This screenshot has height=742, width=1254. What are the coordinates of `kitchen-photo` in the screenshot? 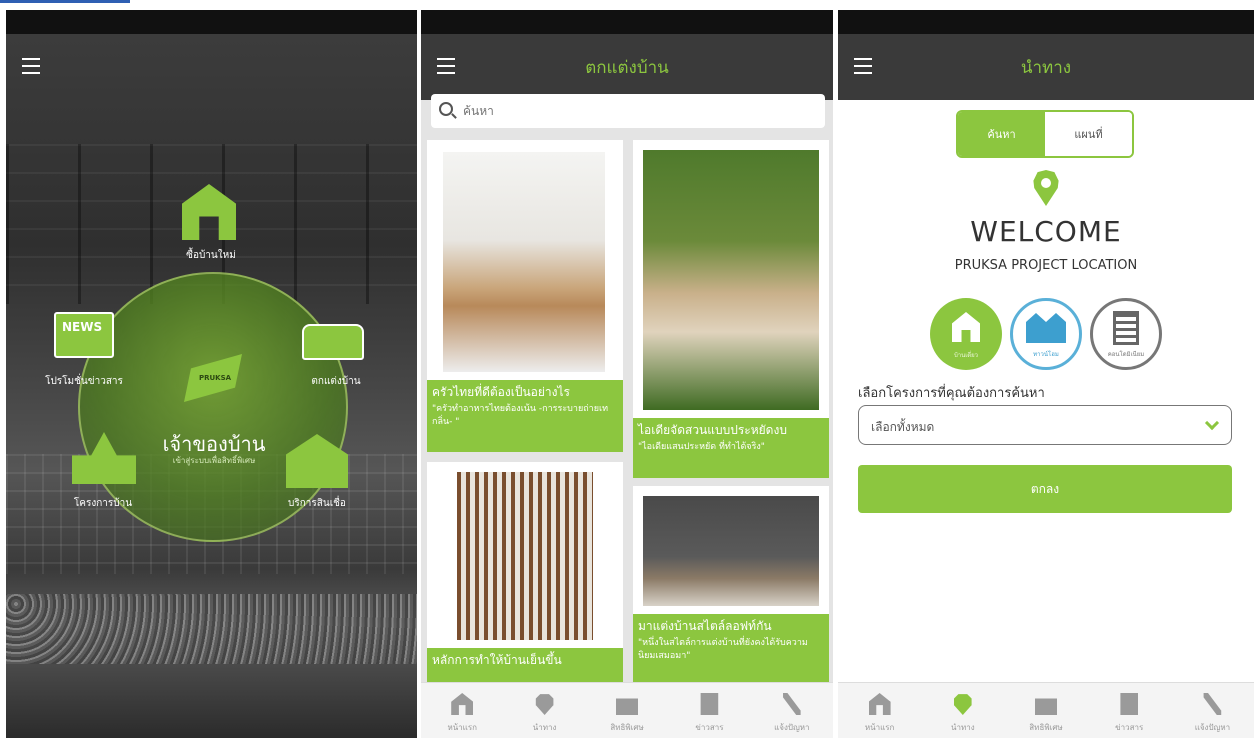 It's located at (524, 262).